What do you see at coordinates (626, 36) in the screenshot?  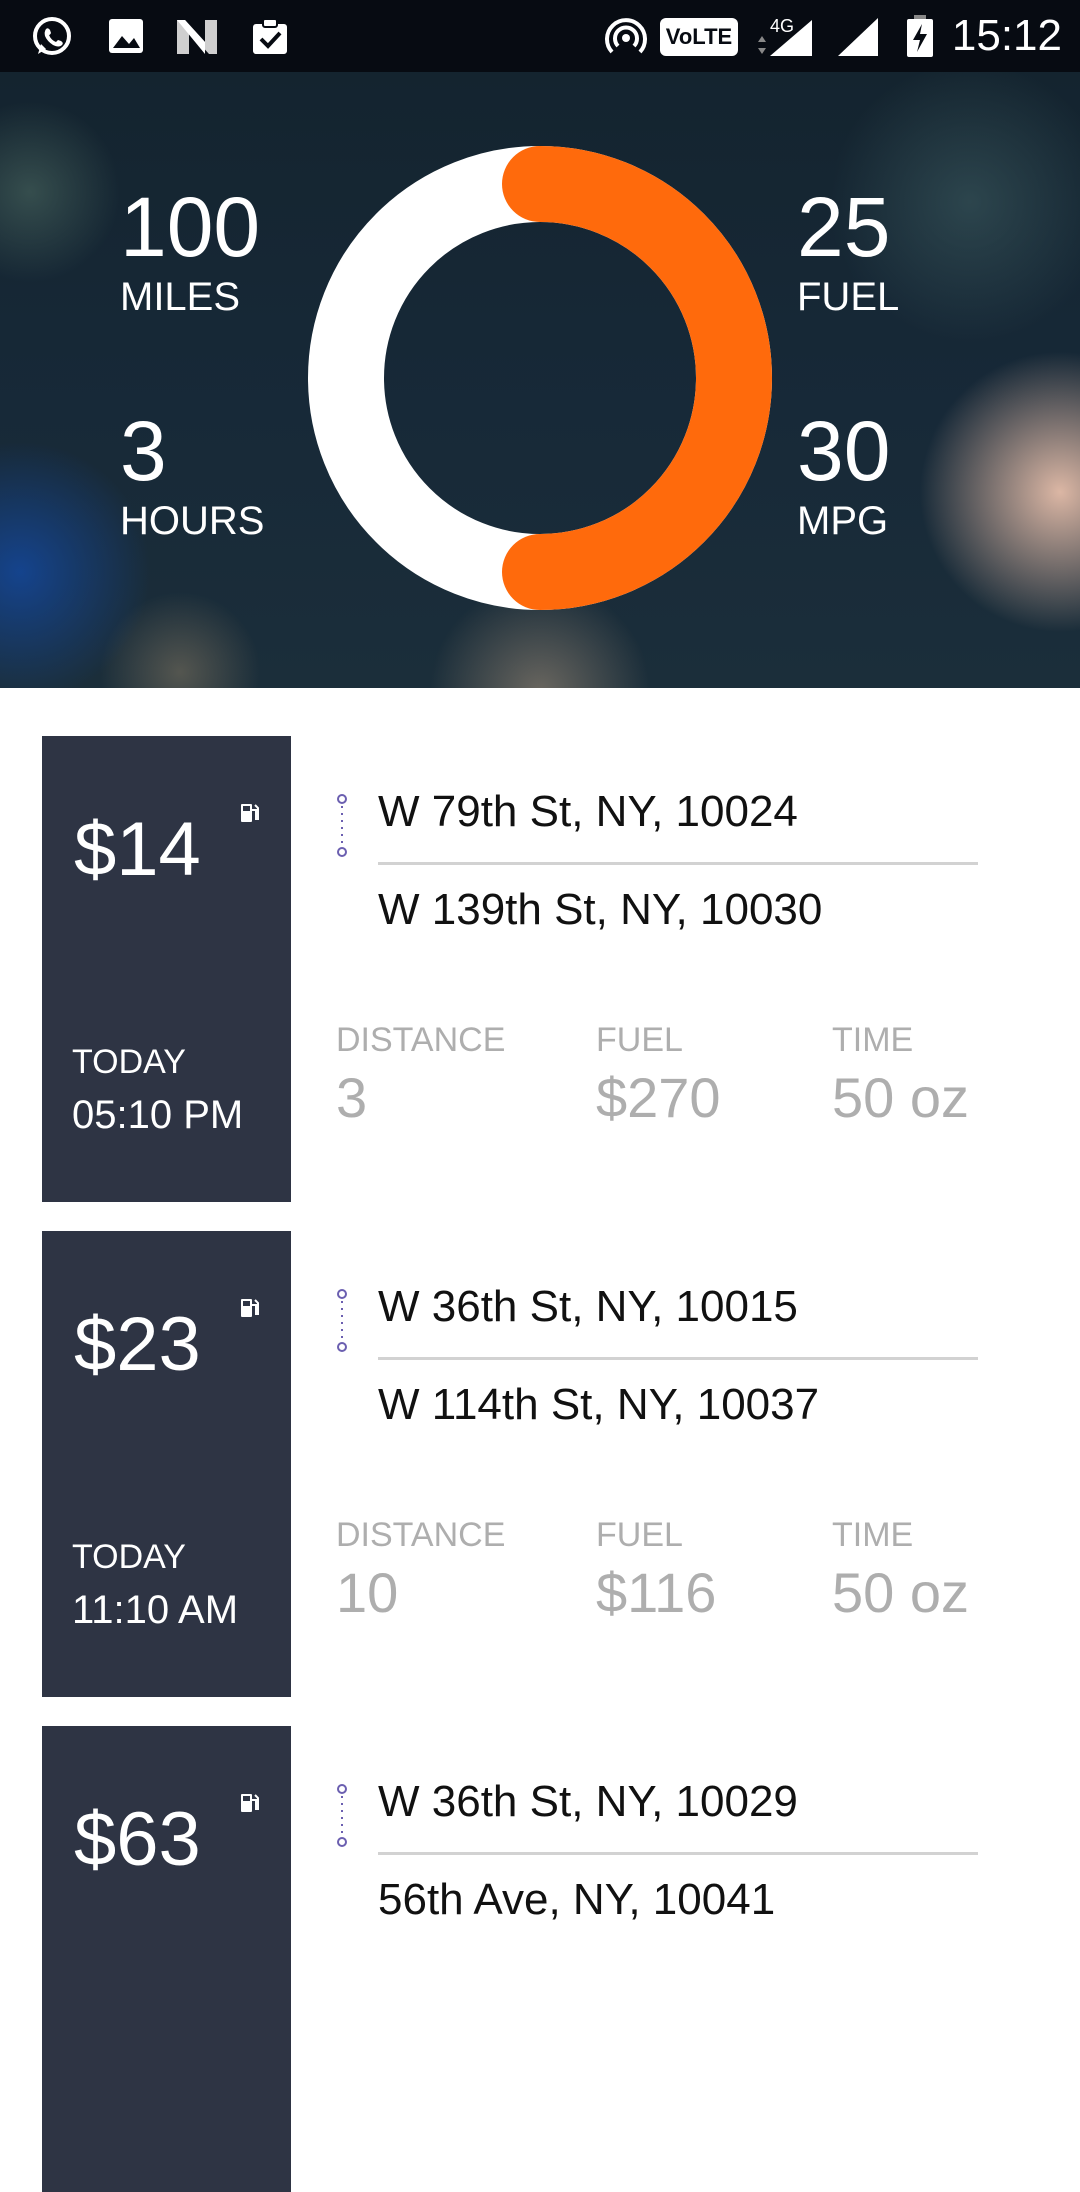 I see `hotspot-icon` at bounding box center [626, 36].